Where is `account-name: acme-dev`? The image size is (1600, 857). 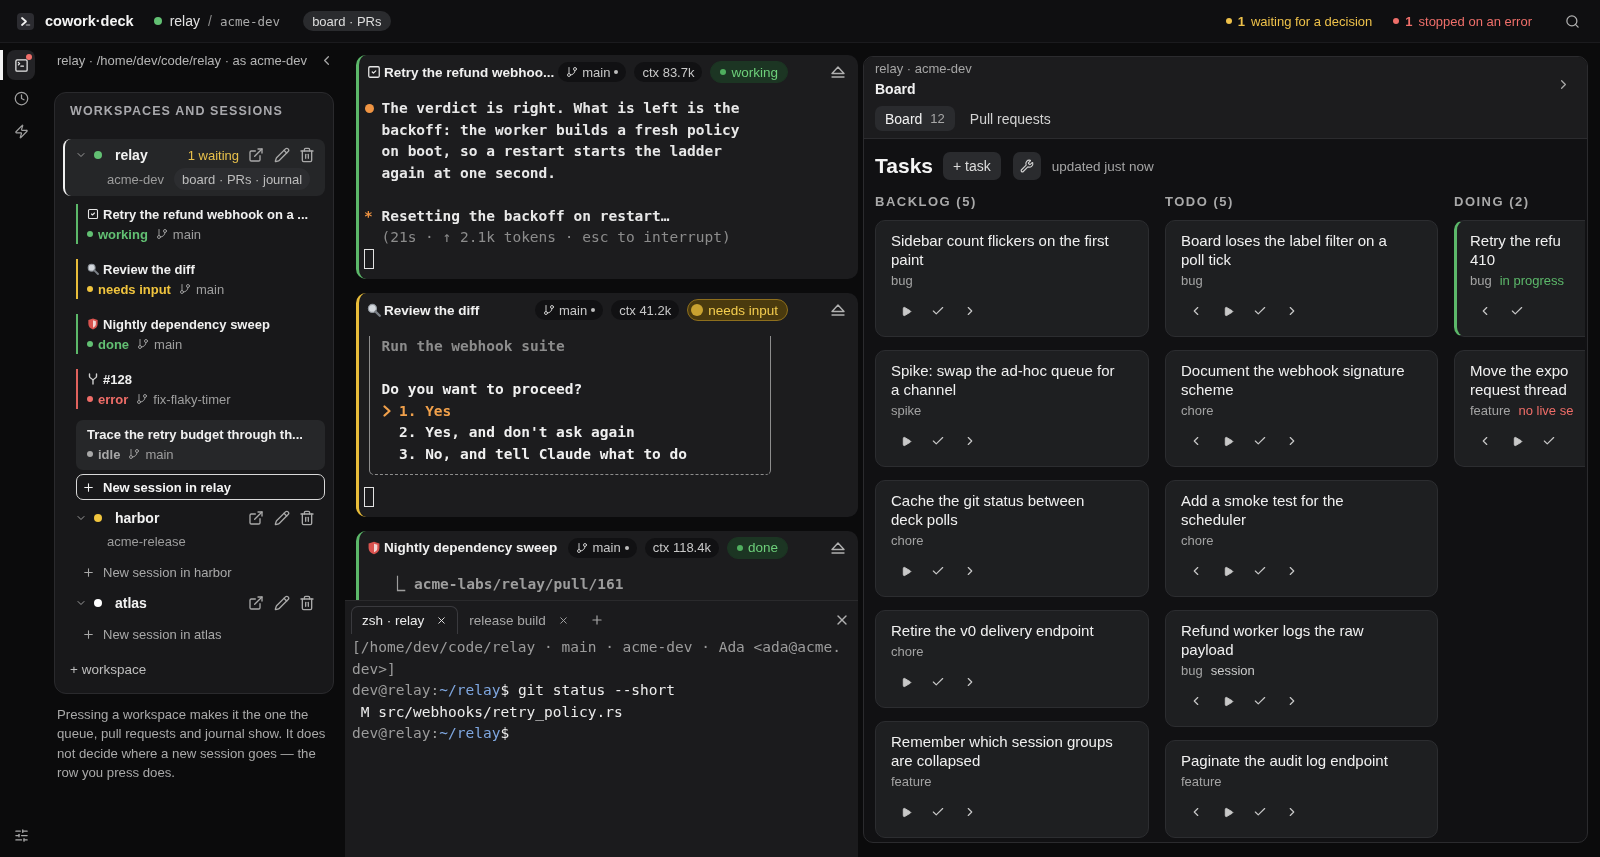 account-name: acme-dev is located at coordinates (136, 179).